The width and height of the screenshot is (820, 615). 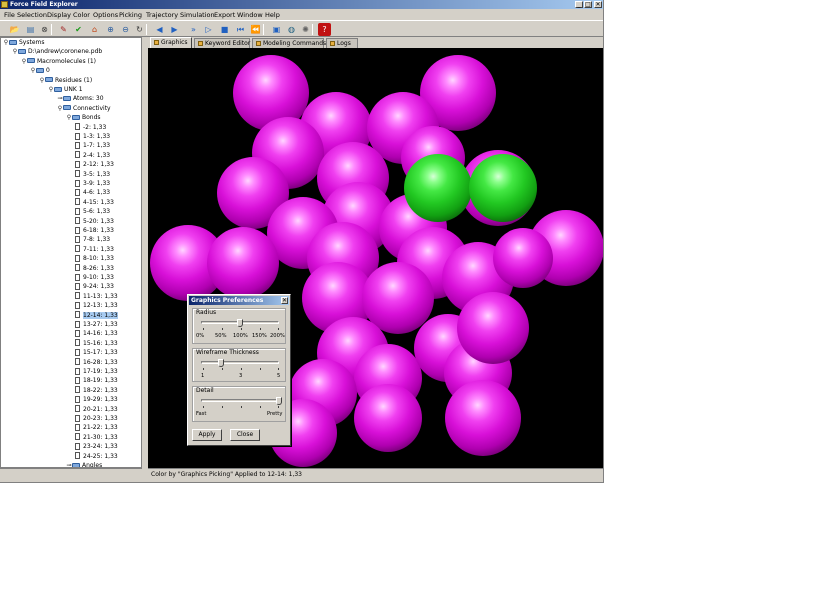 What do you see at coordinates (92, 239) in the screenshot?
I see `tree-leaf-item: 7-8: 1,33` at bounding box center [92, 239].